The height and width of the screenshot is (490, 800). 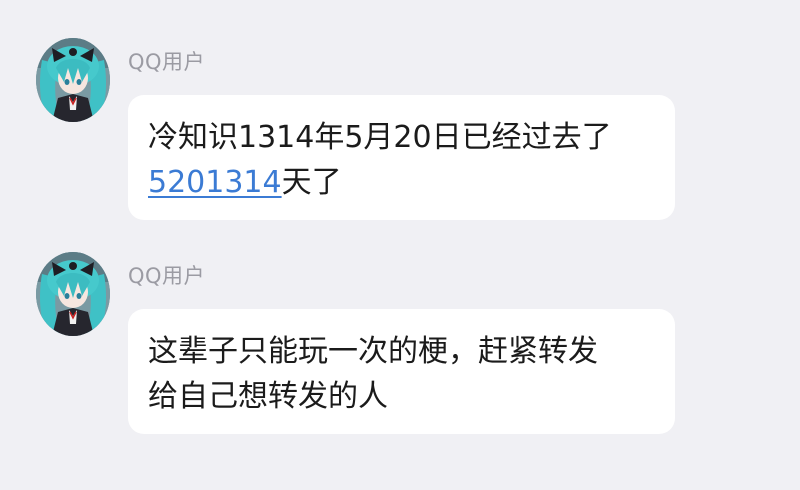 I want to click on message-text-line: 5201314天了, so click(x=404, y=182).